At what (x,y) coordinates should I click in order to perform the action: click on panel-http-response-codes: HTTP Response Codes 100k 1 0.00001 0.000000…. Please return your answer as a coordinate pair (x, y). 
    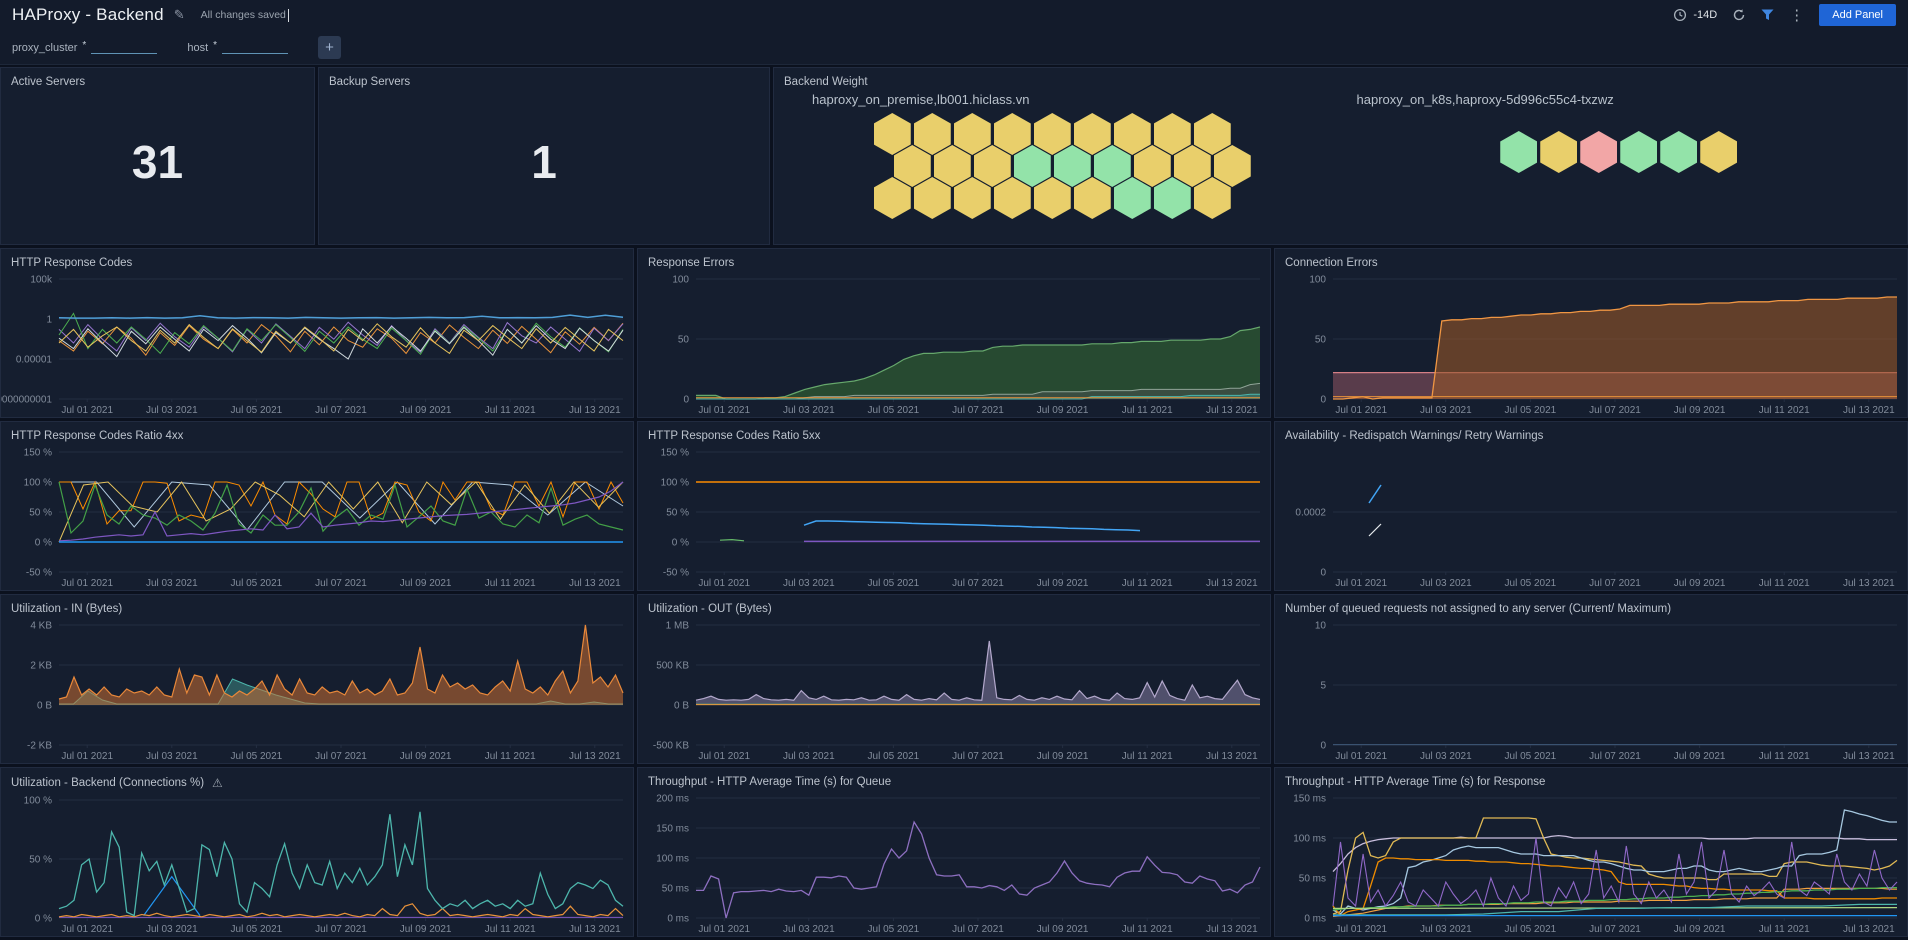
    Looking at the image, I should click on (317, 333).